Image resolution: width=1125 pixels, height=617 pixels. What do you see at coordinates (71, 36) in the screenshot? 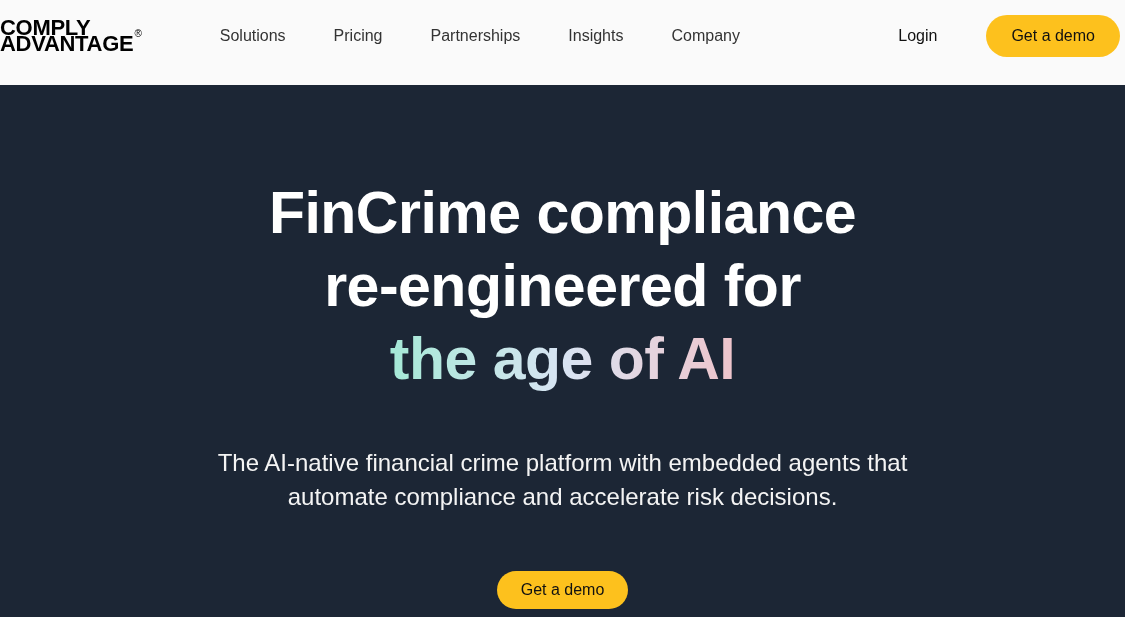
I see `logo-link: COMPLY ADVANTAGE®` at bounding box center [71, 36].